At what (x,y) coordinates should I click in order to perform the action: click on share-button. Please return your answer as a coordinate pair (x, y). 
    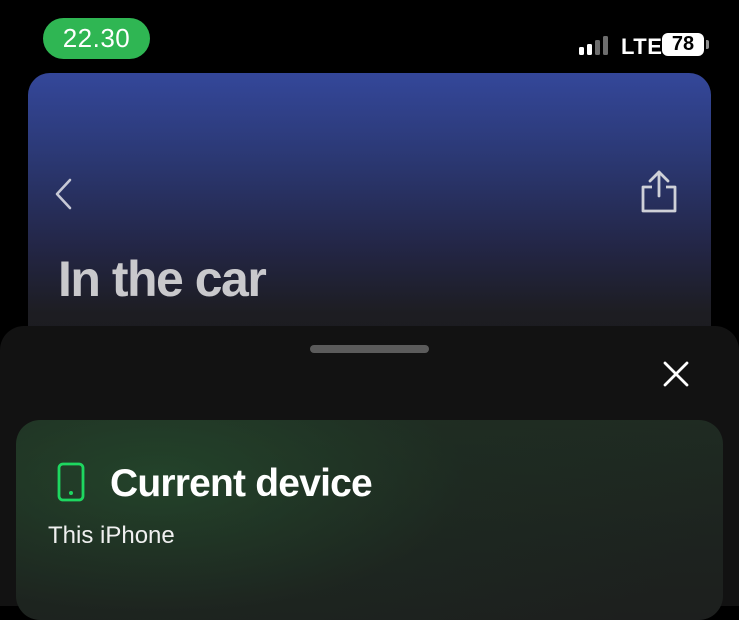
    Looking at the image, I should click on (659, 191).